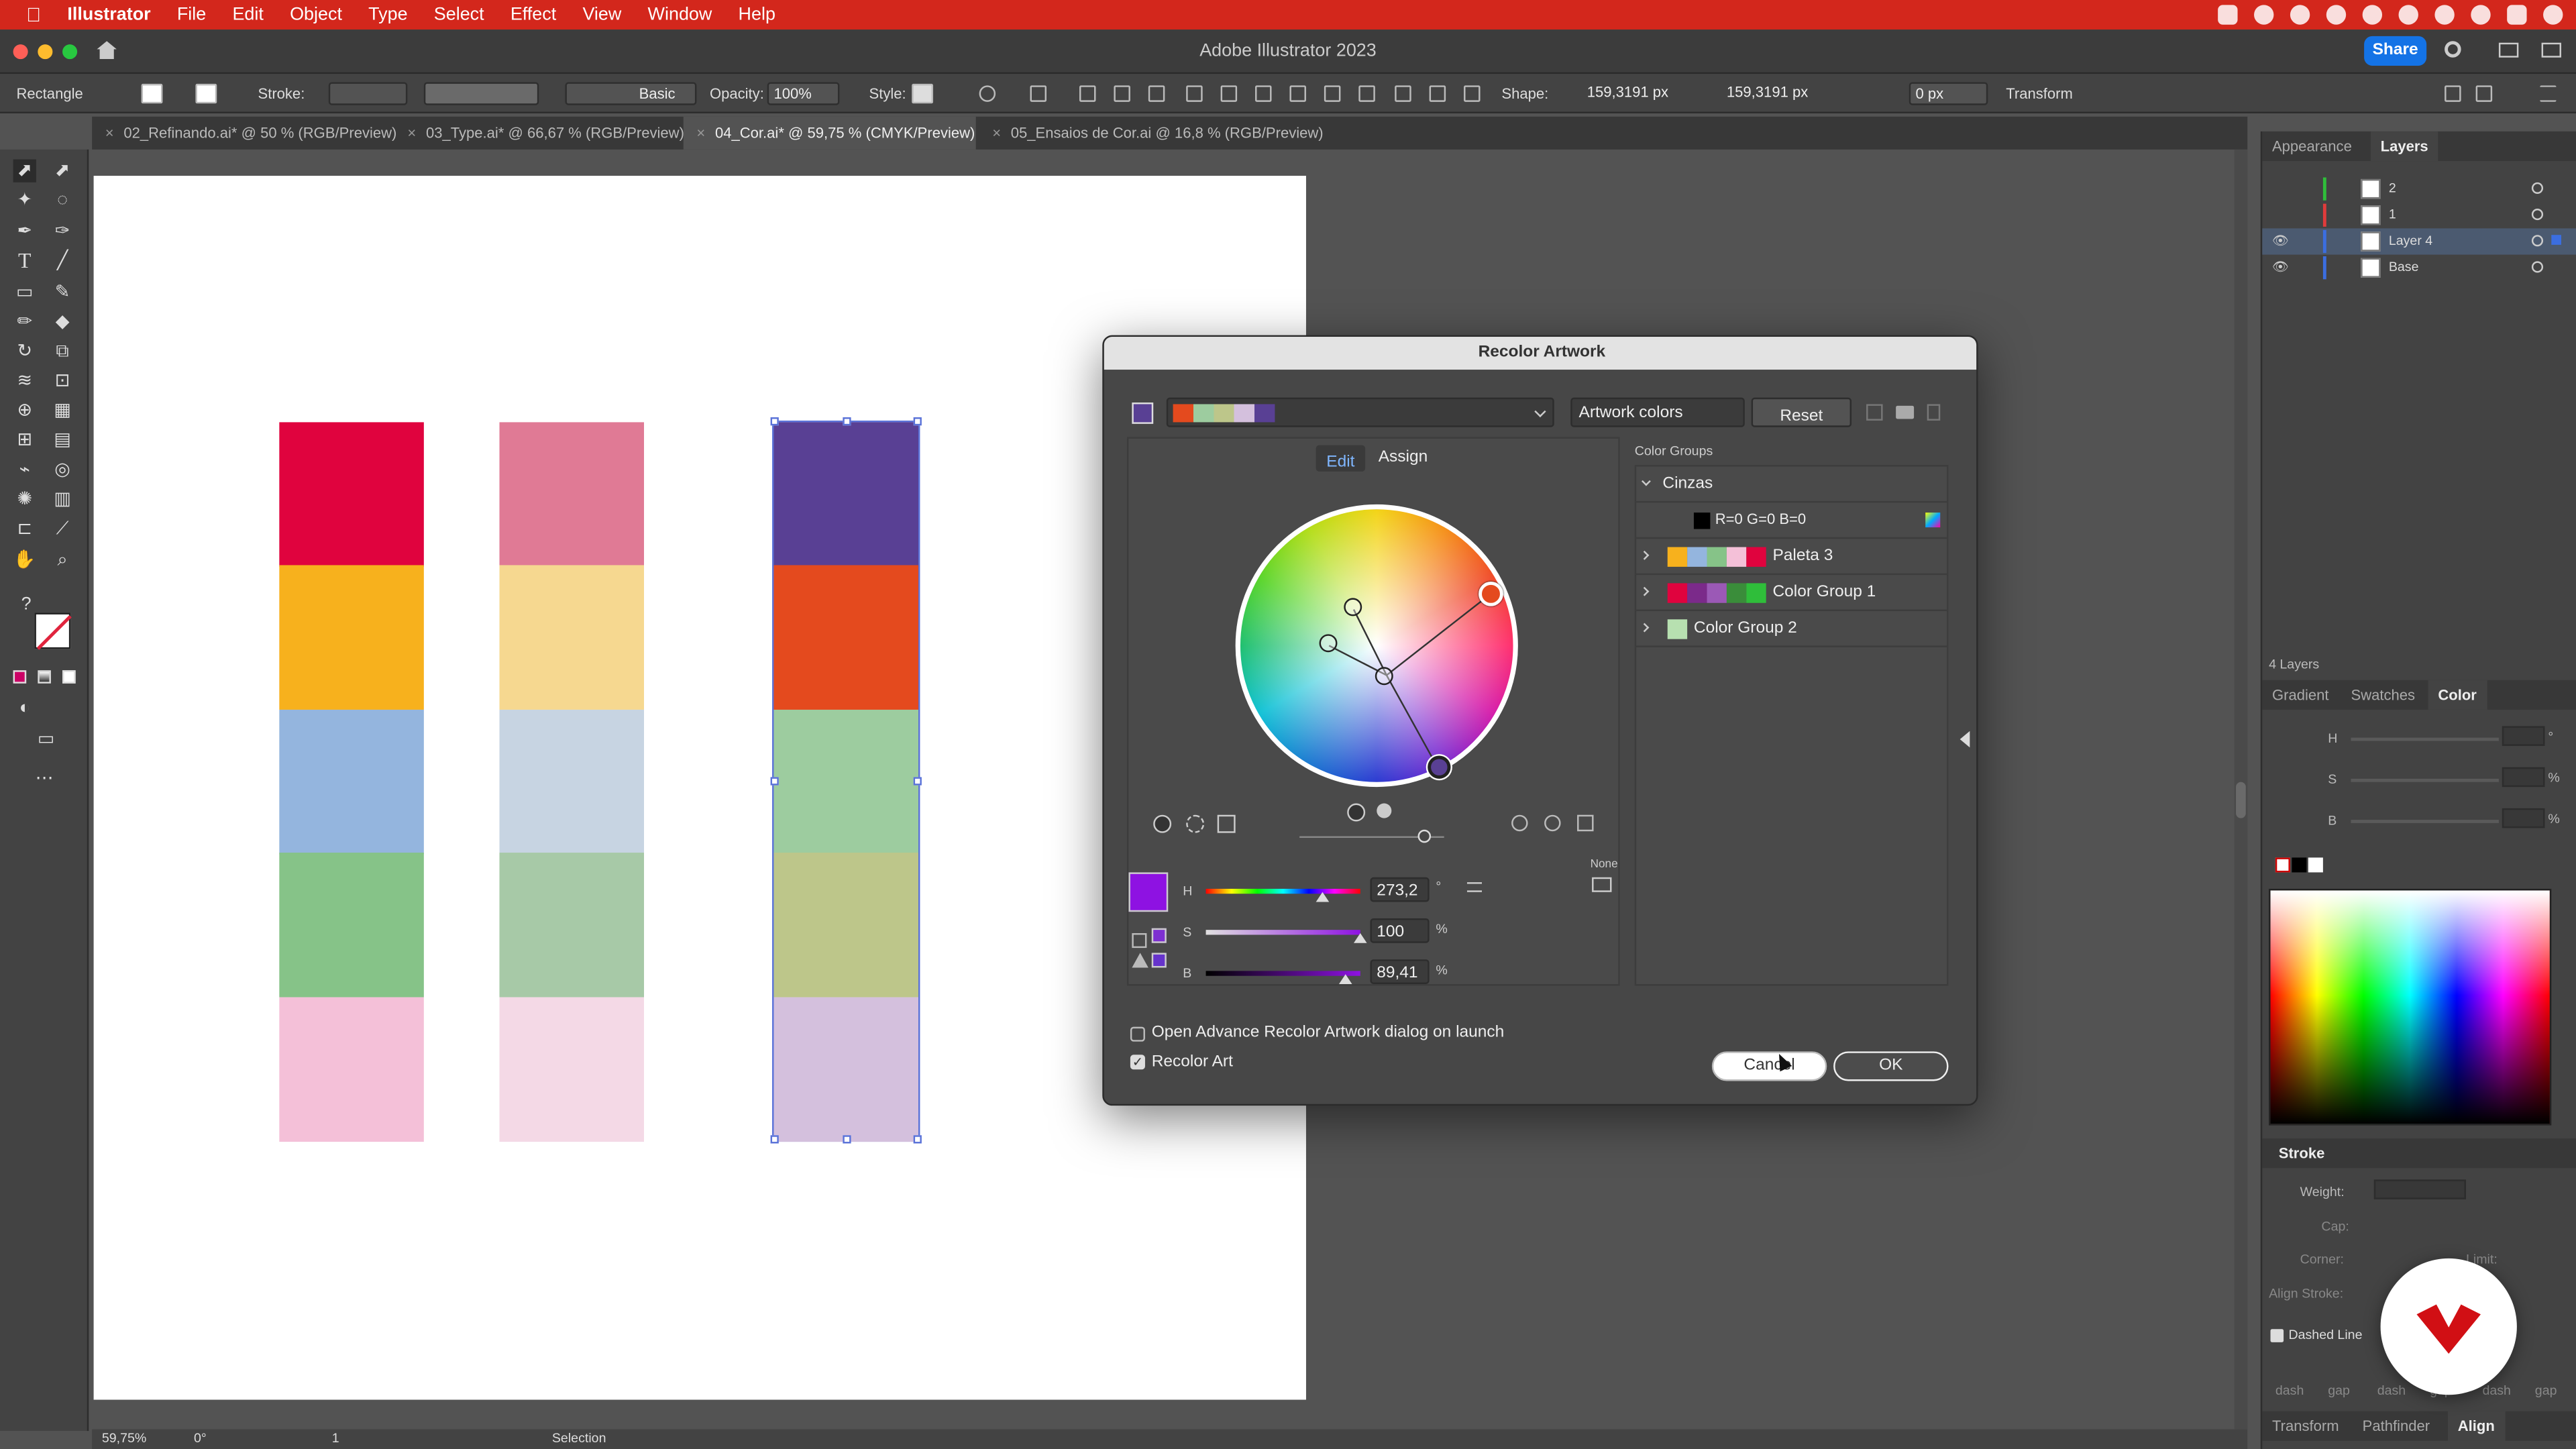 The width and height of the screenshot is (2576, 1449). Describe the element at coordinates (1602, 884) in the screenshot. I see `color-grid-icon` at that location.